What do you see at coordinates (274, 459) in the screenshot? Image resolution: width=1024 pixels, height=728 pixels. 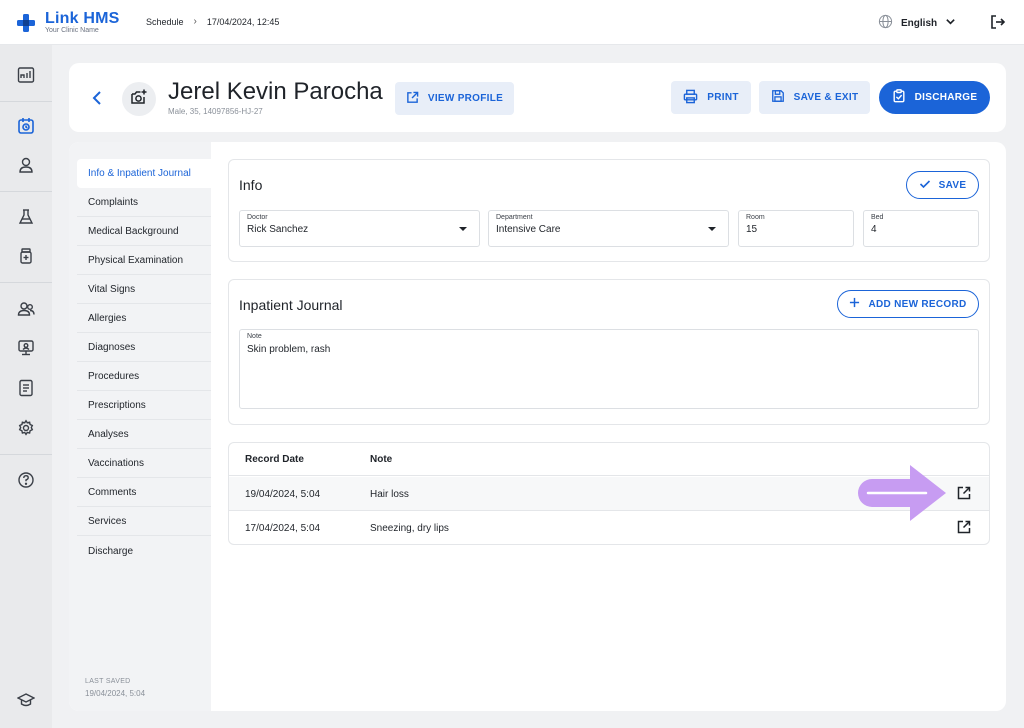 I see `column-record-date: Record Date` at bounding box center [274, 459].